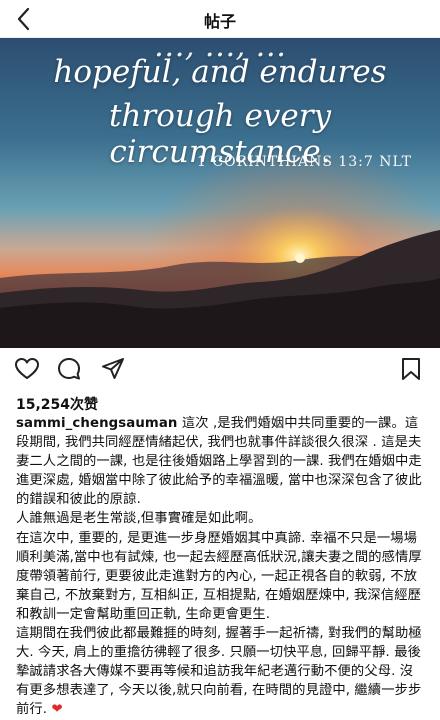  I want to click on heart-icon, so click(27, 369).